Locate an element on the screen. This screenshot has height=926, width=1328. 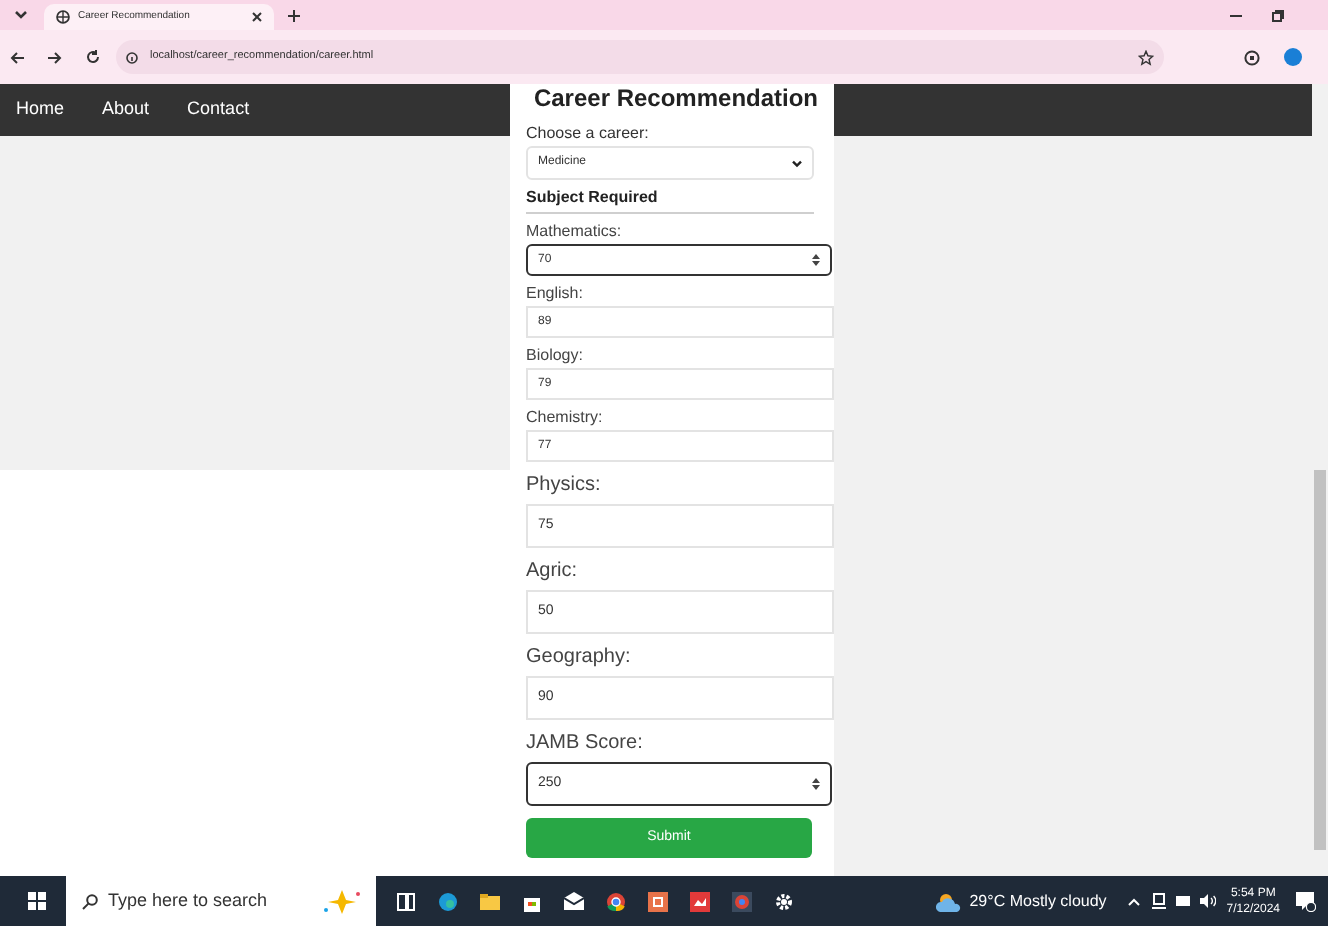
field-label: Biology: is located at coordinates (555, 356).